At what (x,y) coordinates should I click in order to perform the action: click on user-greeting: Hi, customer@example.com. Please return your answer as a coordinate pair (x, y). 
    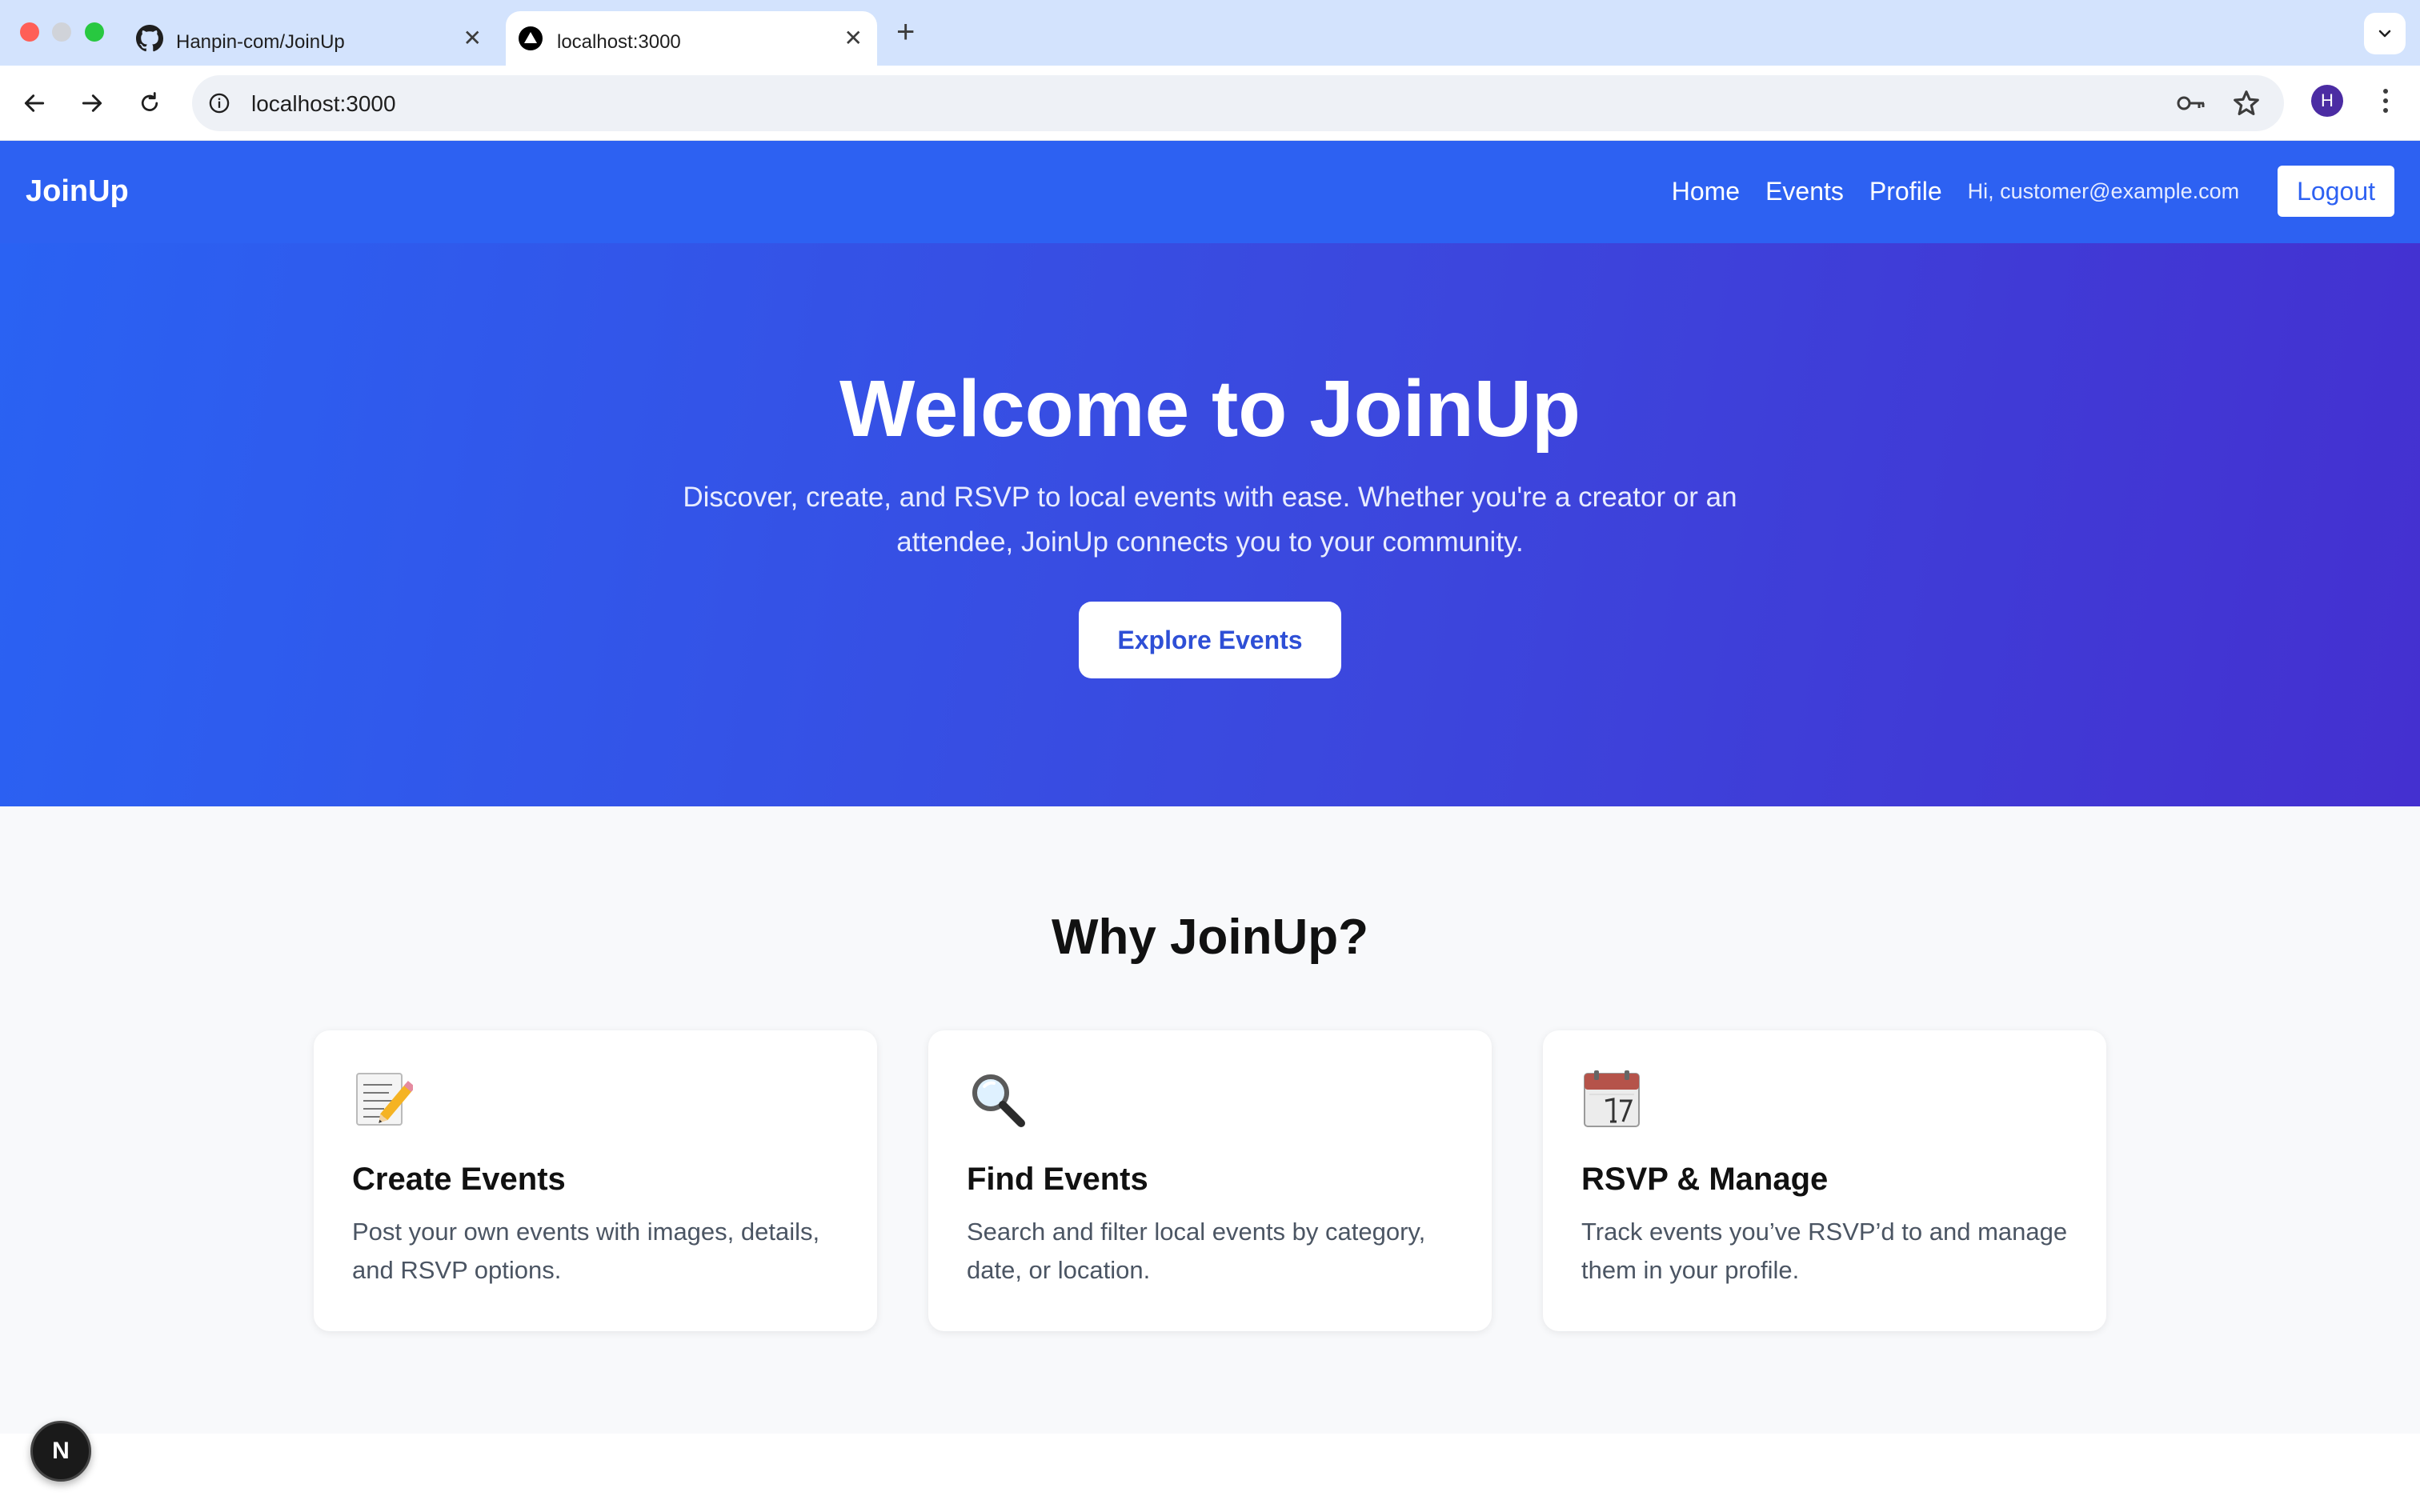
    Looking at the image, I should click on (2103, 190).